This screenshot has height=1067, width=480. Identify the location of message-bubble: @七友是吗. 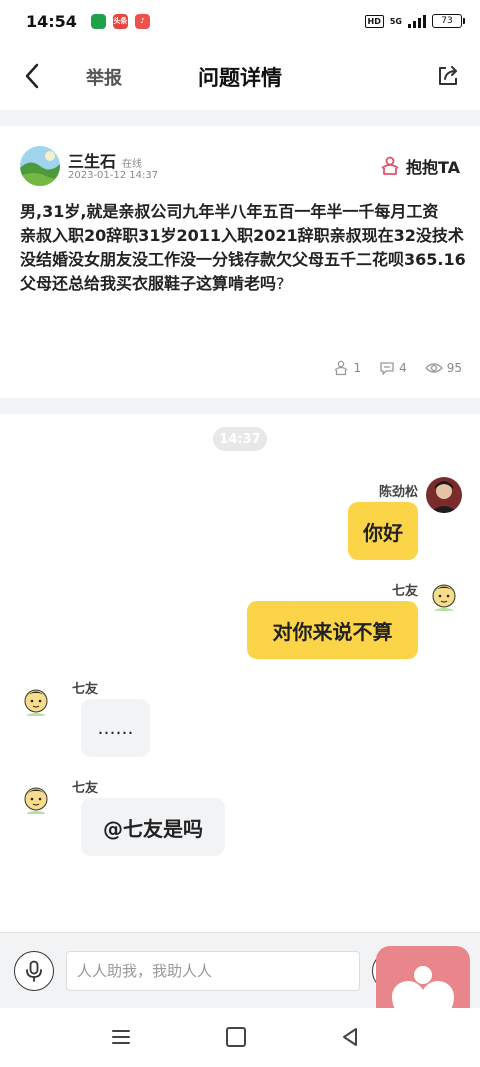
(153, 827).